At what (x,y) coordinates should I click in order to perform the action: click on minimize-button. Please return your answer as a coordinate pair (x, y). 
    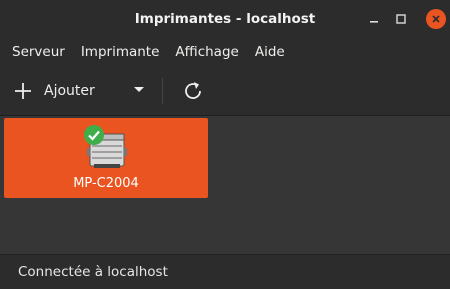
    Looking at the image, I should click on (374, 19).